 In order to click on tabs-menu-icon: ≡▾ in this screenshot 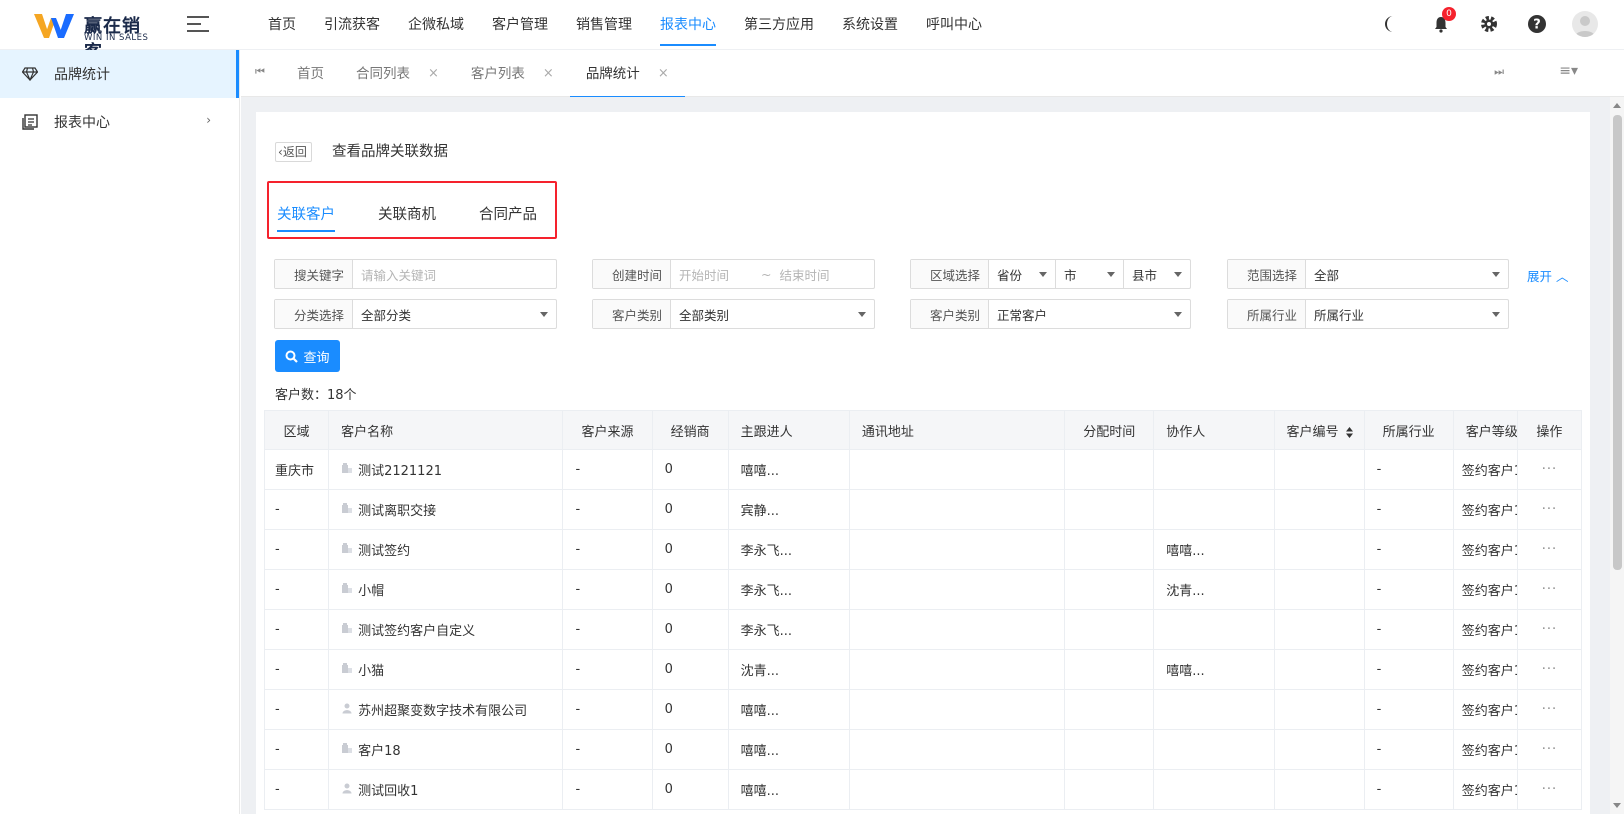, I will do `click(1568, 71)`.